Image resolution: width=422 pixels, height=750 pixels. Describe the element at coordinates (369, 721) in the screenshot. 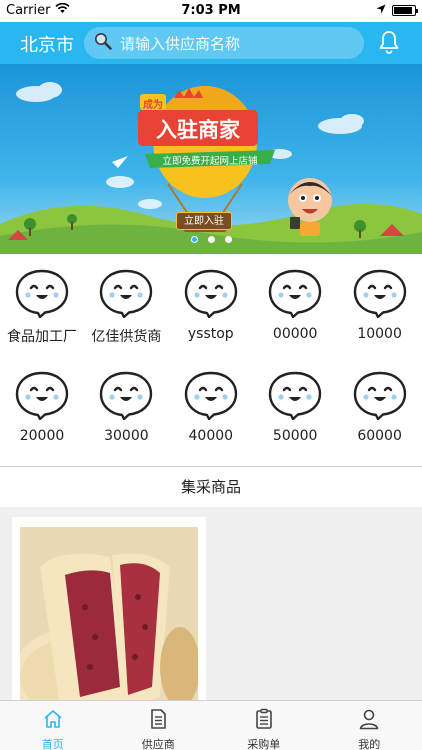

I see `person-icon` at that location.